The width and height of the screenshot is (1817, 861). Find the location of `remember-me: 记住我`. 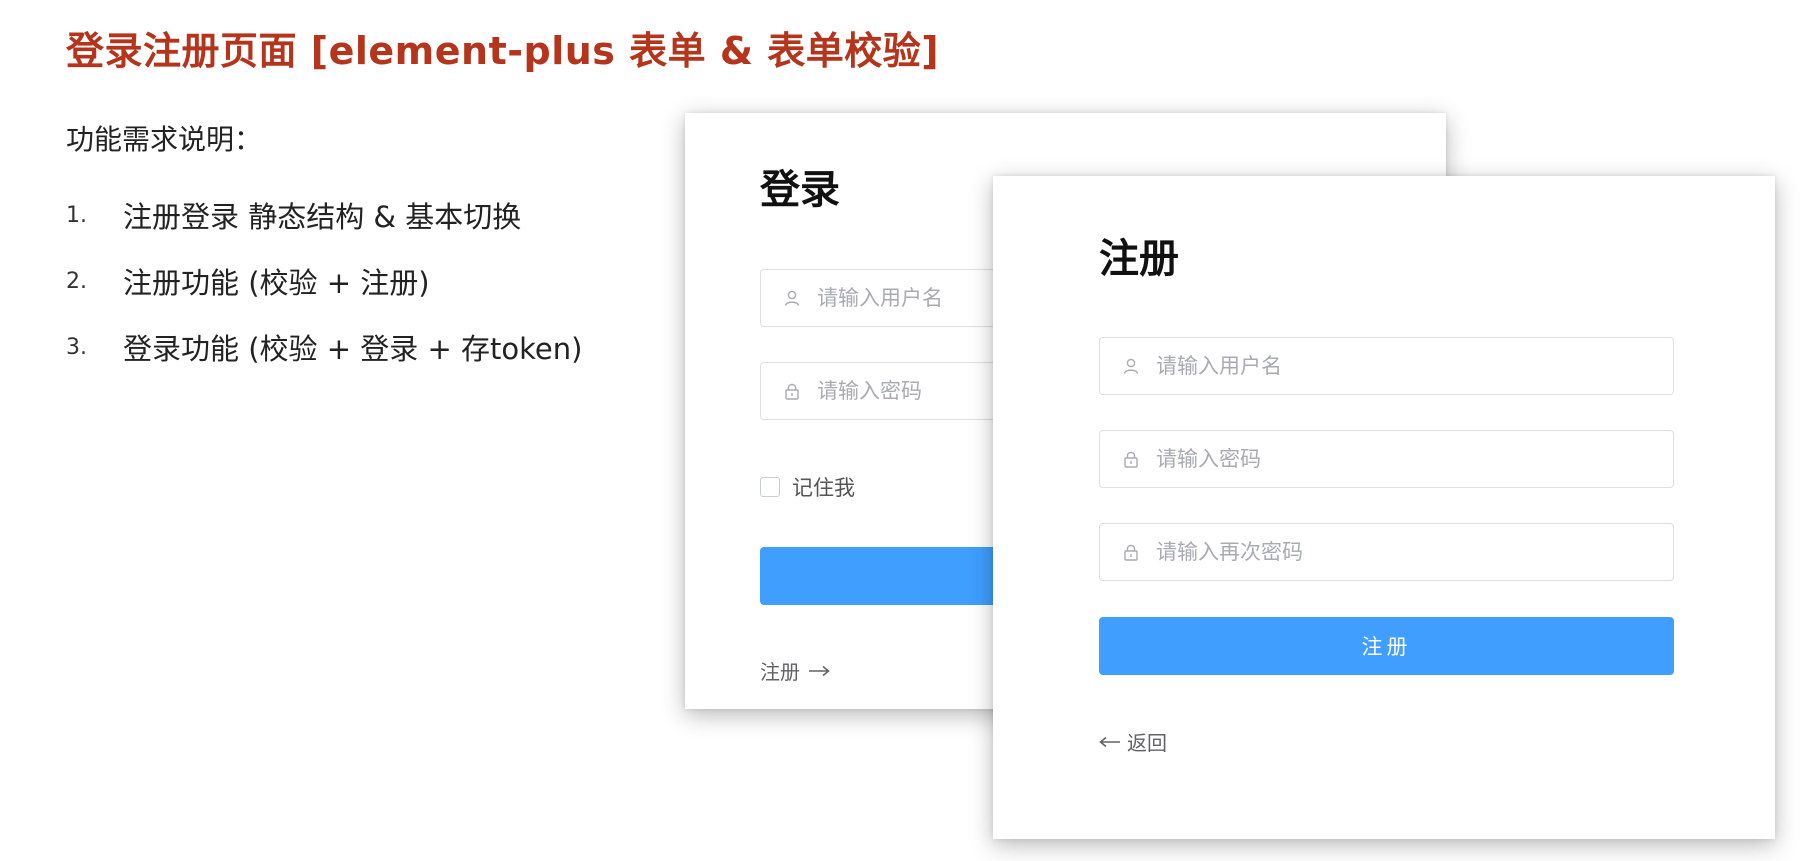

remember-me: 记住我 is located at coordinates (807, 487).